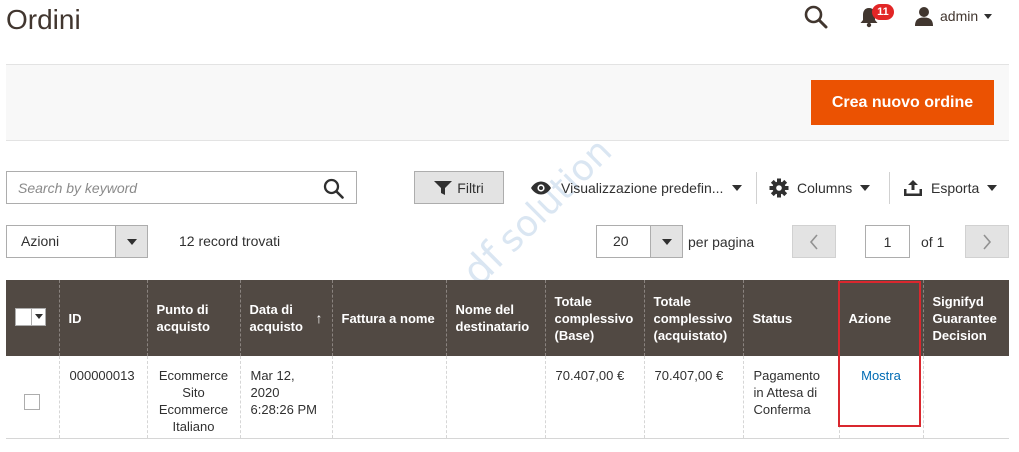  What do you see at coordinates (285, 397) in the screenshot?
I see `cell-purchase-date: Mar 12, 2020 6:28:26 PM` at bounding box center [285, 397].